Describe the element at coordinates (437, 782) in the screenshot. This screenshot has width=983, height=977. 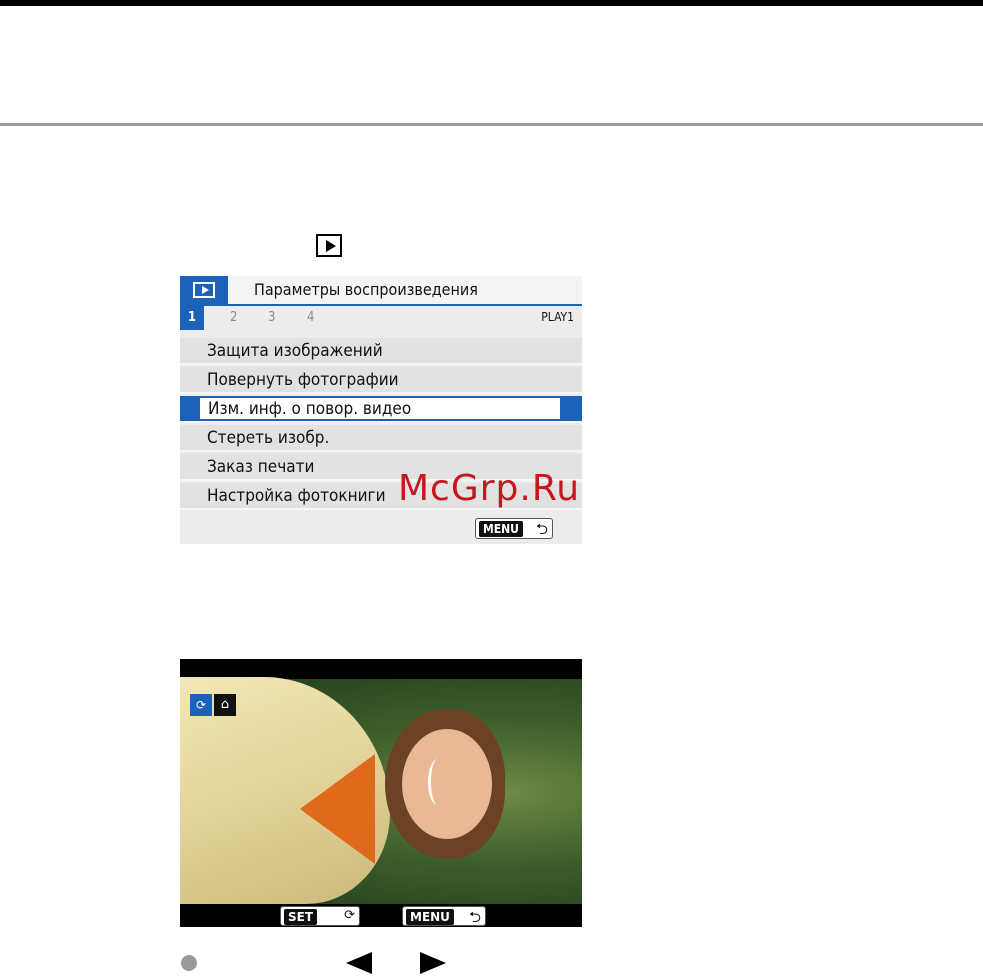
I see `photo-subject-smile` at that location.